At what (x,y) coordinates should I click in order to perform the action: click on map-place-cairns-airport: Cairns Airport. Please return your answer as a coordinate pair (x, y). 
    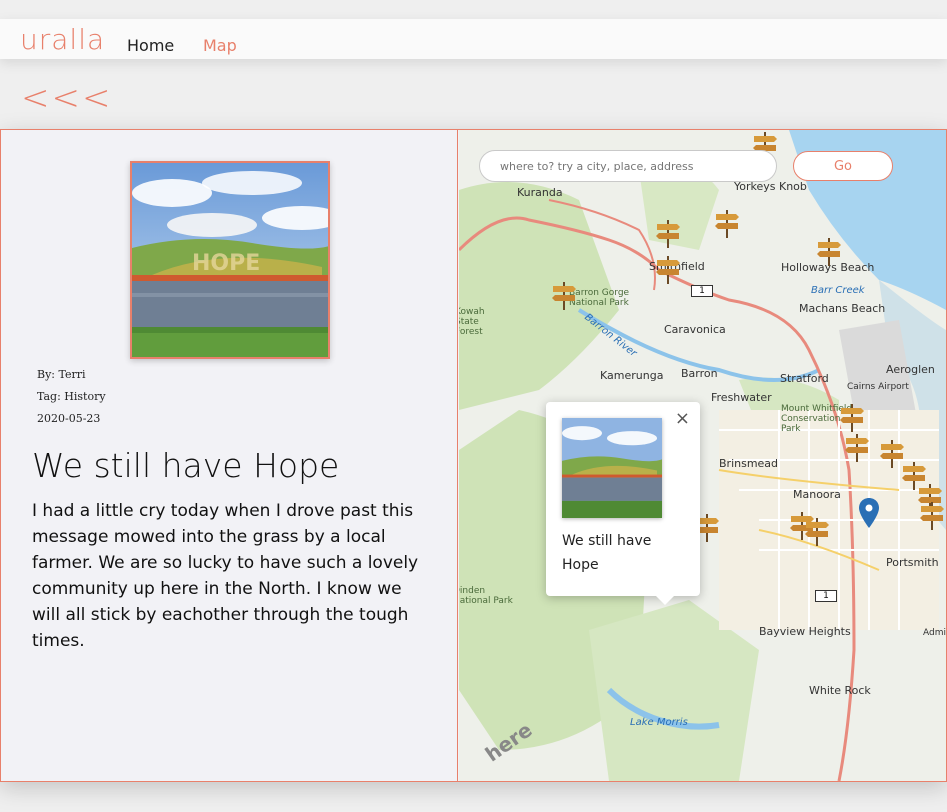
    Looking at the image, I should click on (878, 387).